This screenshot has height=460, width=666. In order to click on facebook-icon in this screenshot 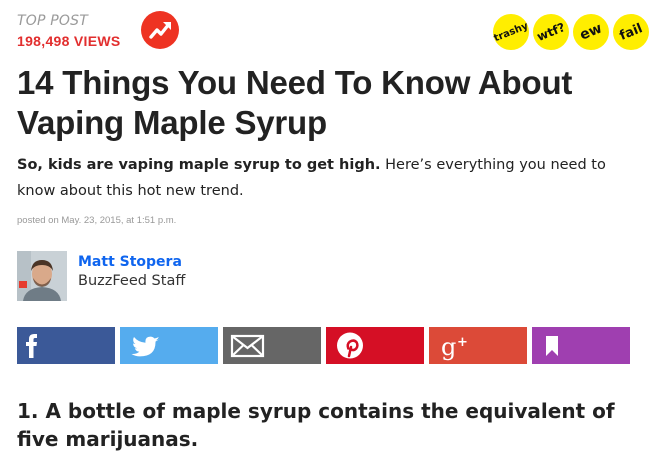, I will do `click(66, 345)`.